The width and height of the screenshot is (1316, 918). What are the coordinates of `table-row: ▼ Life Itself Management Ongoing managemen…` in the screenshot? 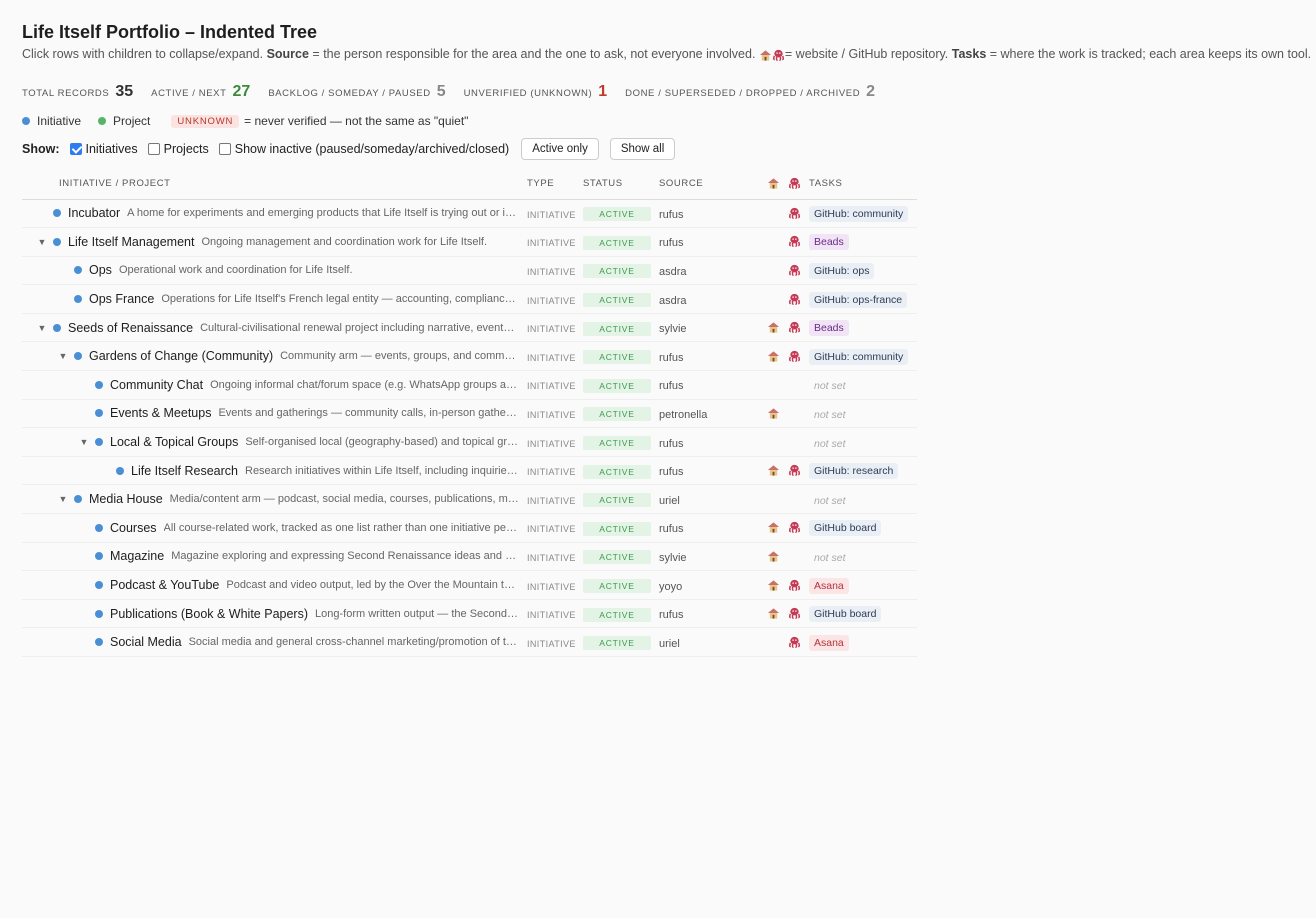 It's located at (469, 242).